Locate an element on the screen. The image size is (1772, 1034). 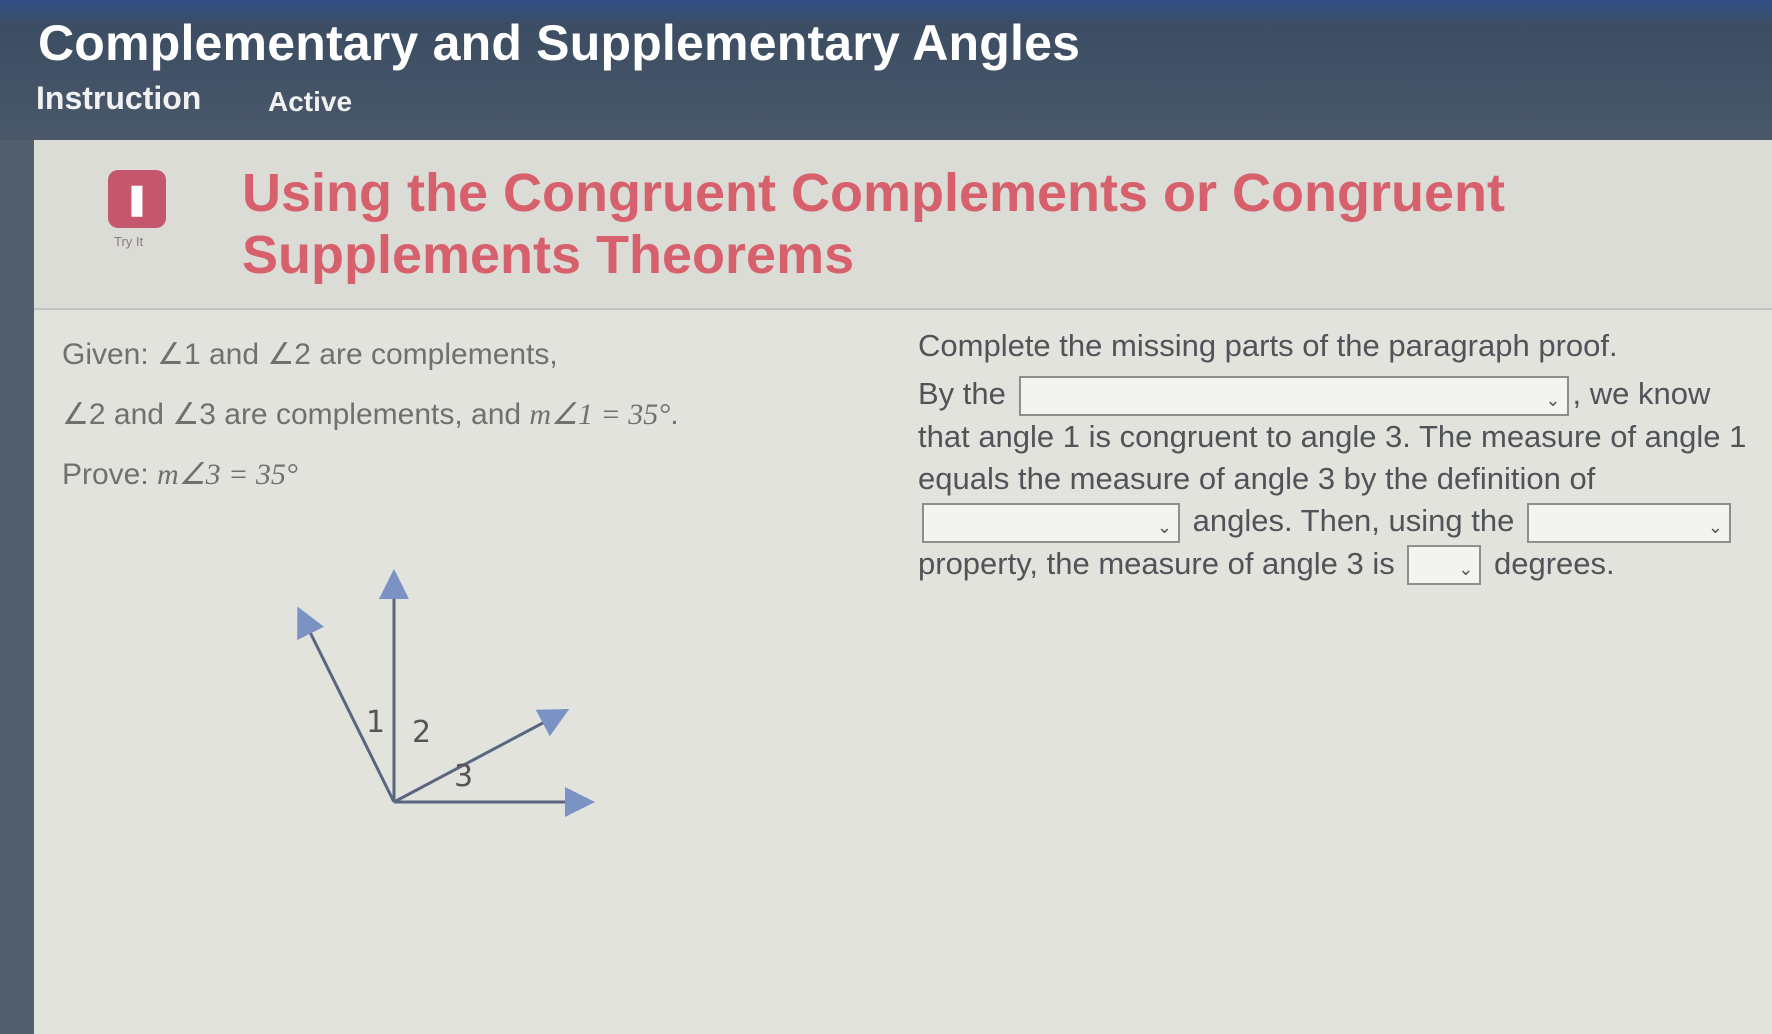
prove-line: Prove: m∠3 = 35° is located at coordinates (442, 475).